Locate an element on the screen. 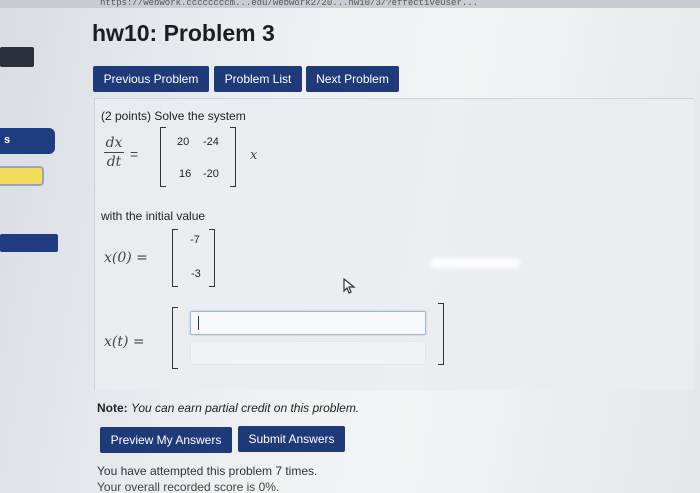 The image size is (700, 493). derivative-fraction: dx dt is located at coordinates (114, 152).